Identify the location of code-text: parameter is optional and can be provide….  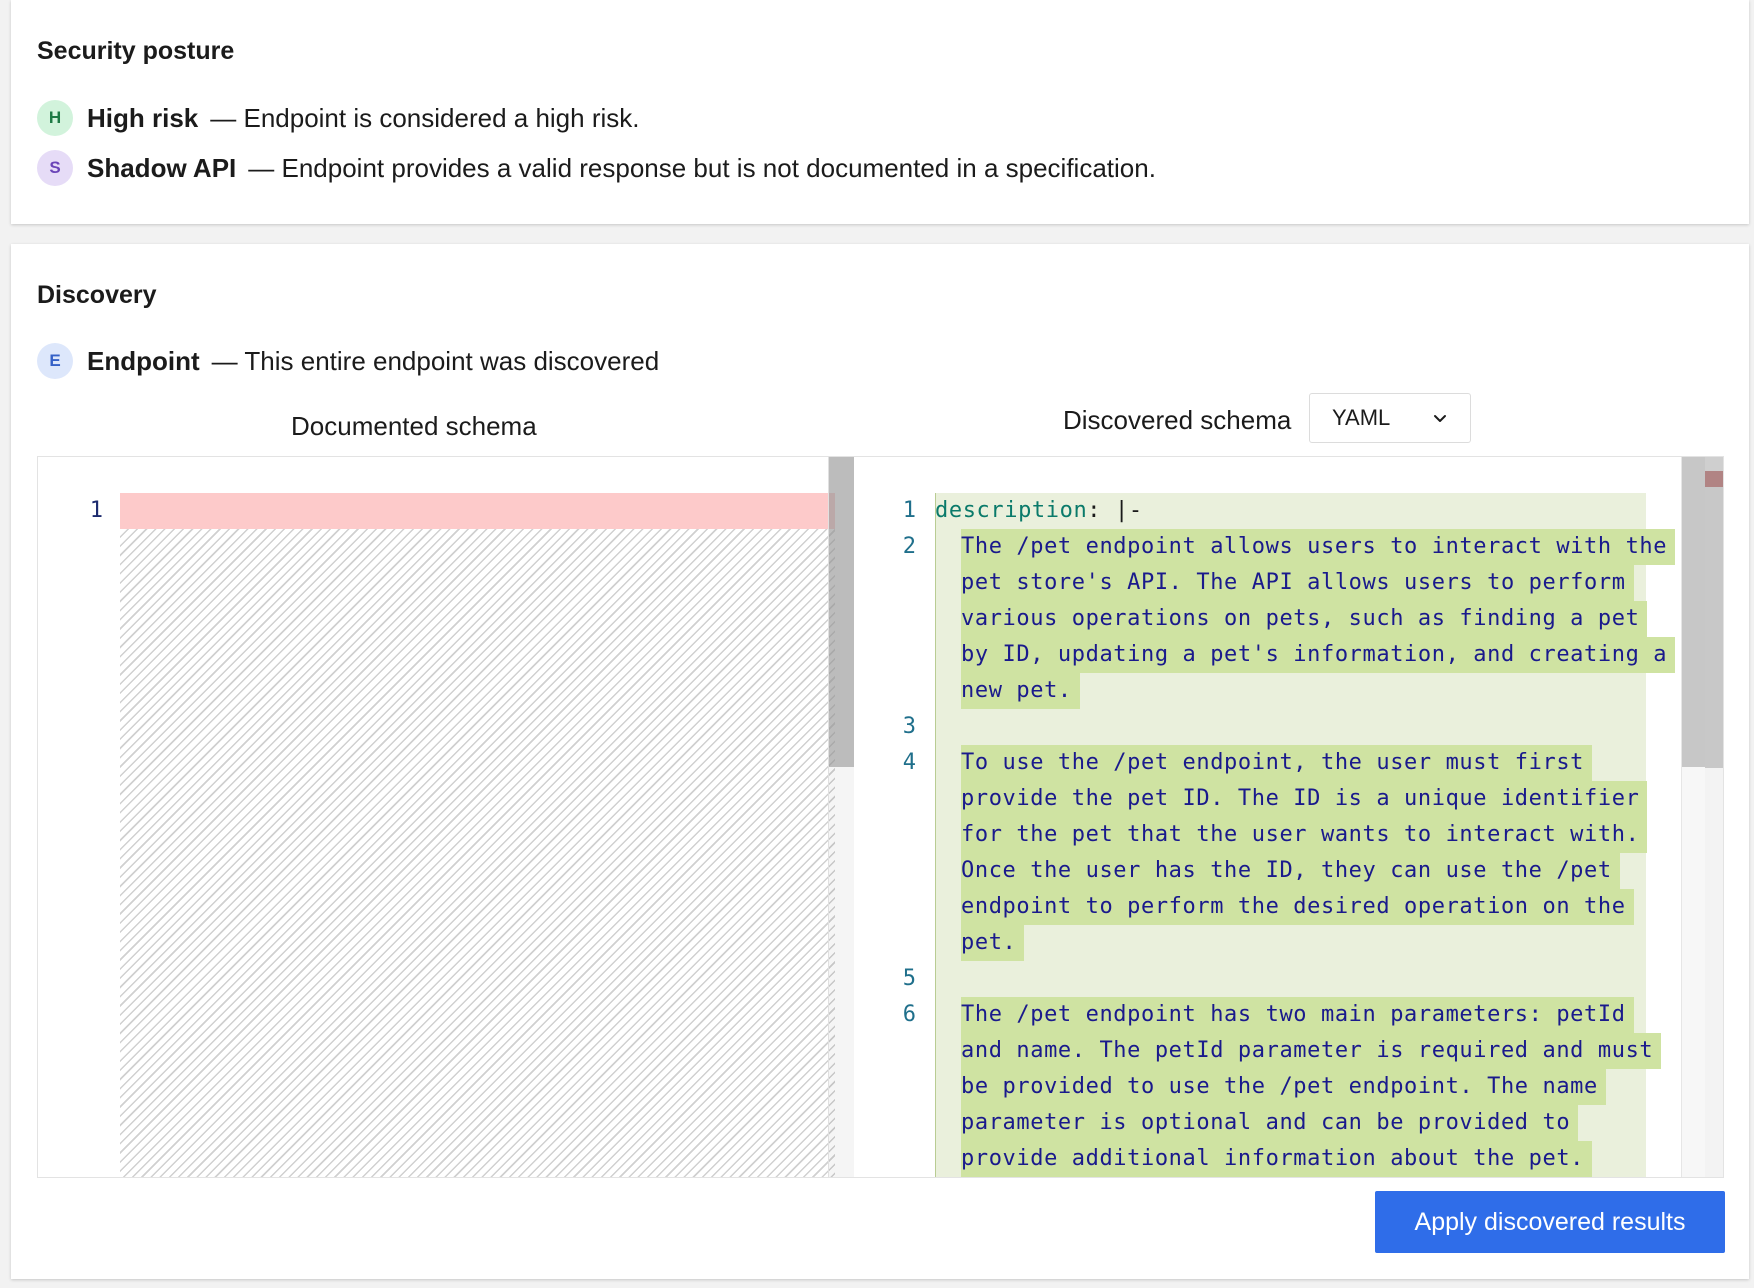
(1257, 1123).